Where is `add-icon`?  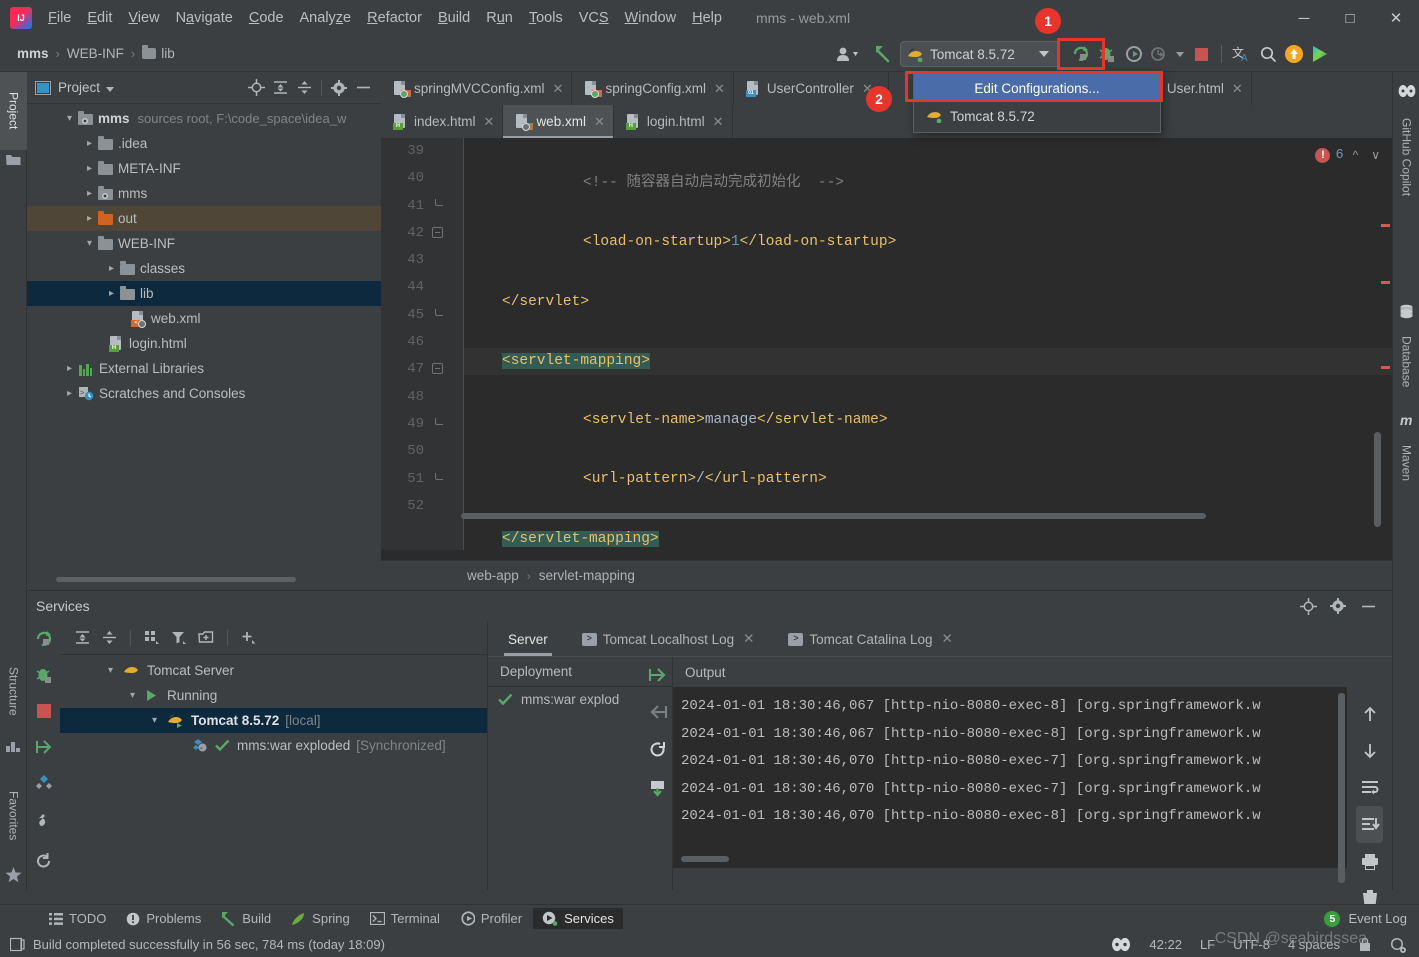
add-icon is located at coordinates (249, 638).